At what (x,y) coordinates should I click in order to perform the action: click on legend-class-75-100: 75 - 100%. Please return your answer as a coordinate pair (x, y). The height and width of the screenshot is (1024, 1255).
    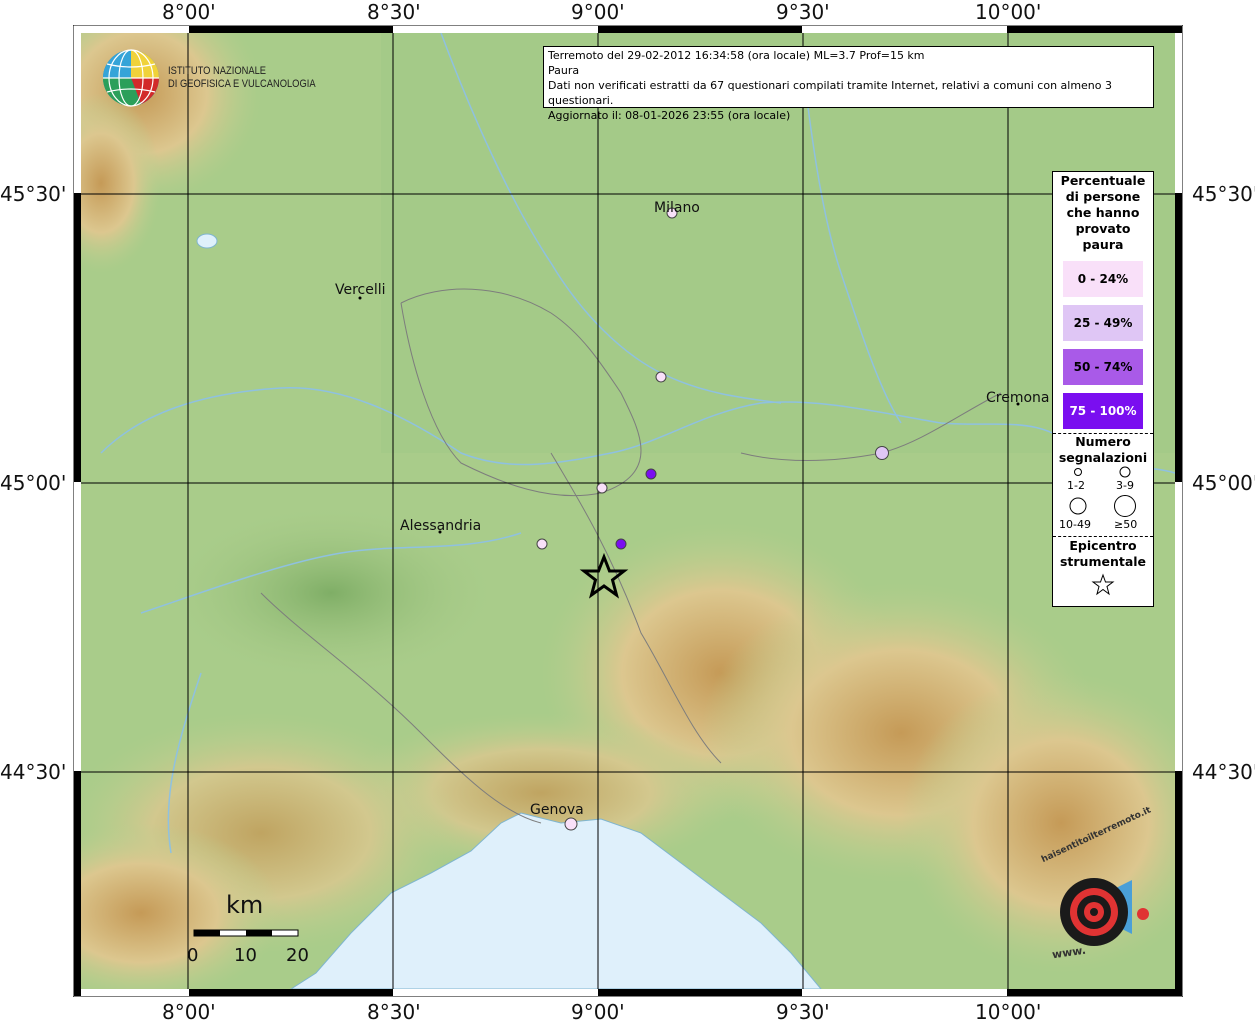
    Looking at the image, I should click on (1103, 411).